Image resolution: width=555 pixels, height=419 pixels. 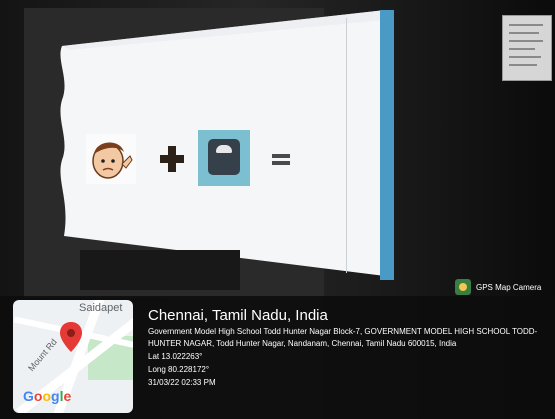 I want to click on map-pin-icon, so click(x=71, y=337).